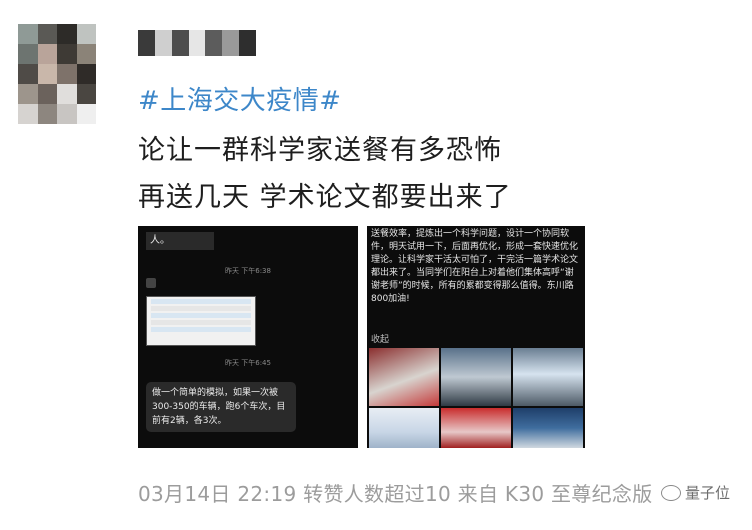  I want to click on chat-avatar-icon, so click(151, 283).